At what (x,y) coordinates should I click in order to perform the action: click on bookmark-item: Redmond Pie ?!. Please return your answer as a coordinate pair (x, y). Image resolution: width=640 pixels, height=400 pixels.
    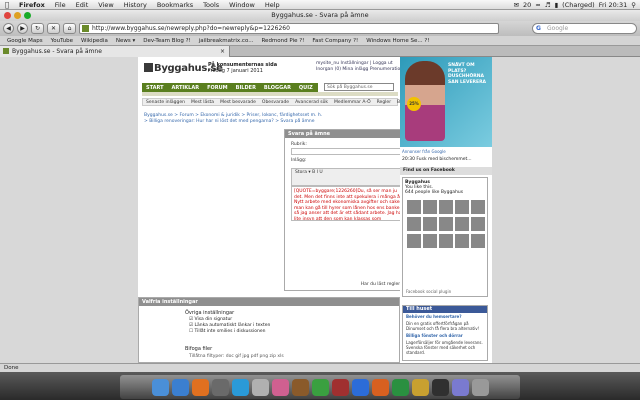
    Looking at the image, I should click on (282, 41).